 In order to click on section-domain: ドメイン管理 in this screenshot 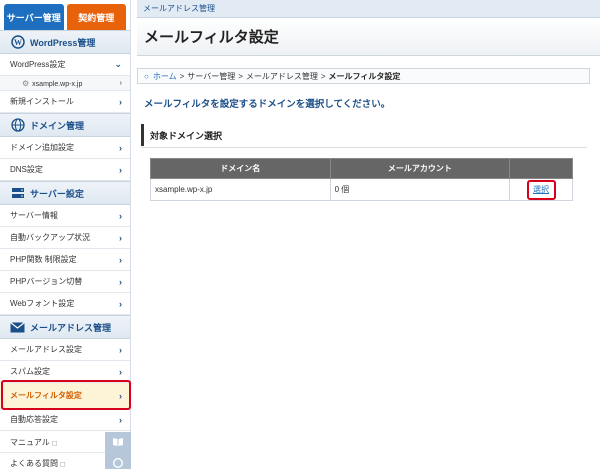, I will do `click(65, 125)`.